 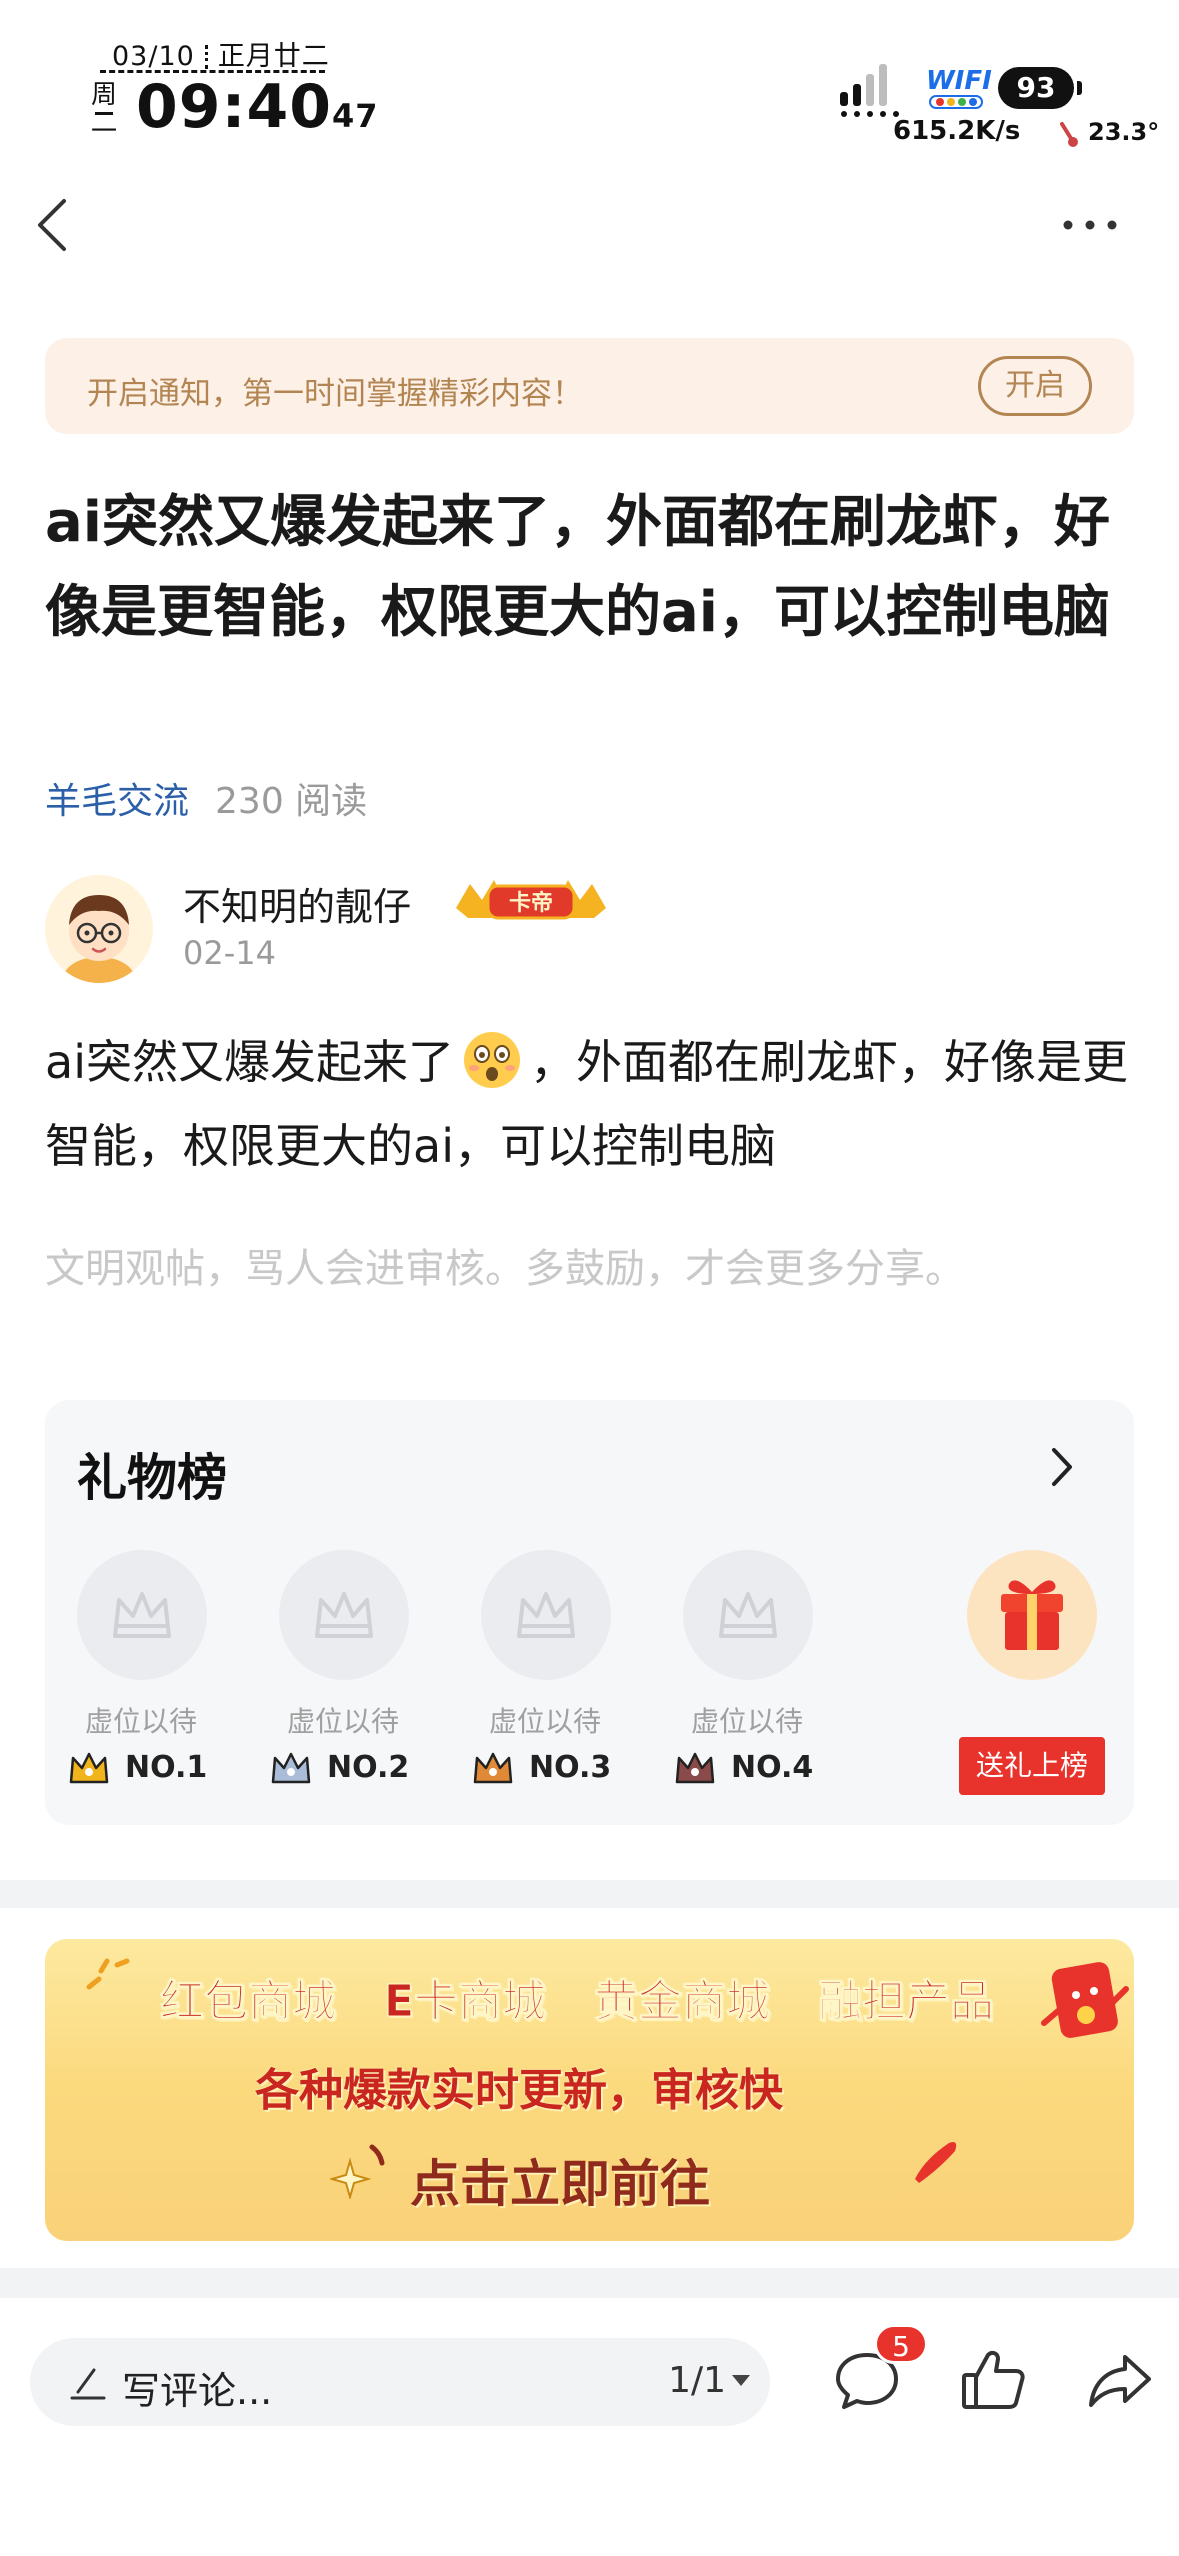 I want to click on gift-slot-rank-text: NO.1, so click(x=166, y=1767).